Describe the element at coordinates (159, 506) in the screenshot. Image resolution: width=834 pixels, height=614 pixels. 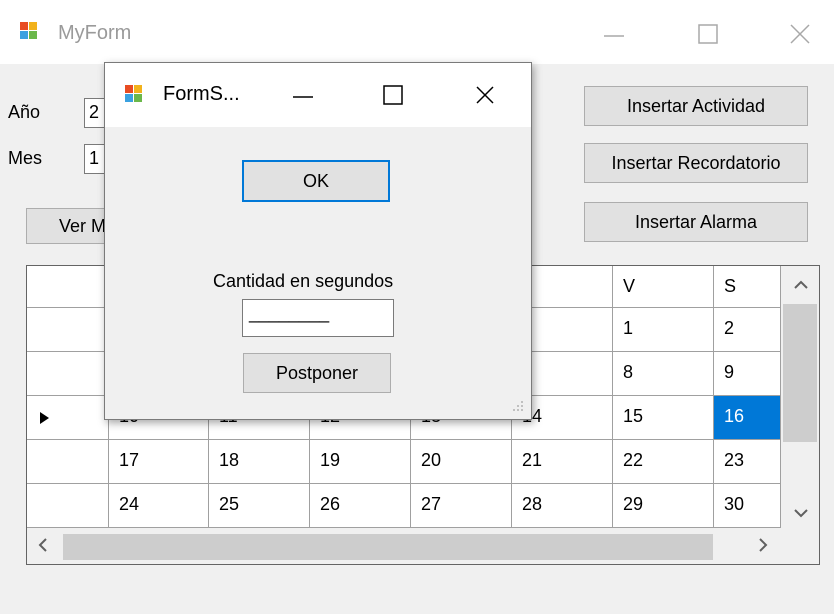
I see `grid-cell: 24` at that location.